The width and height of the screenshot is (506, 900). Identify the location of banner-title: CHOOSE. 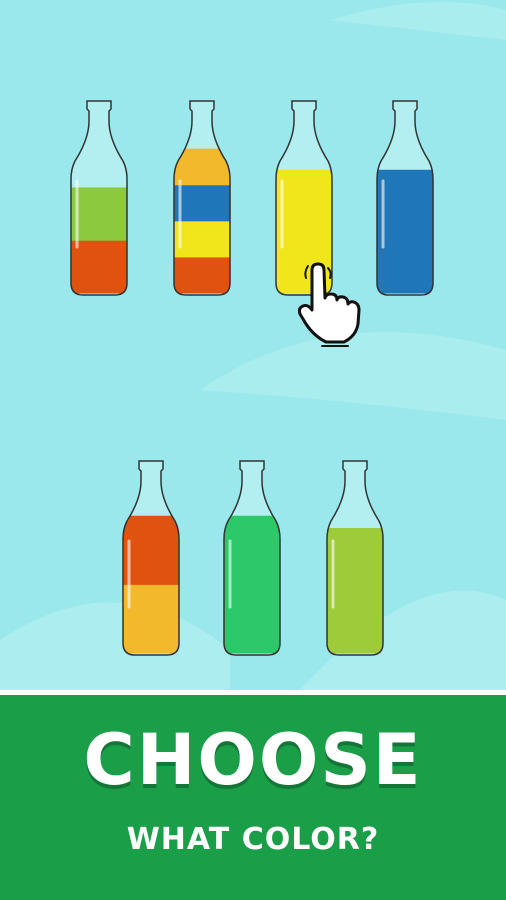
(253, 760).